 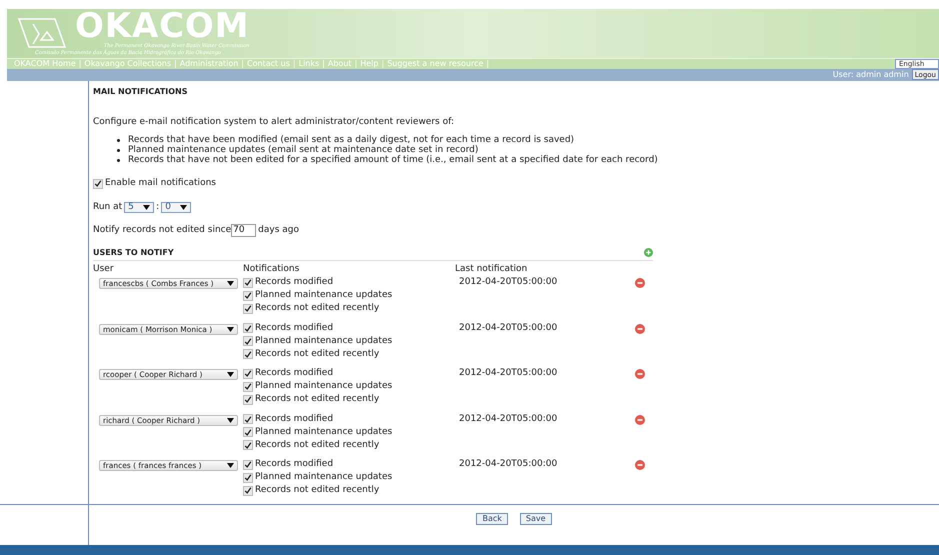 I want to click on logo-icon, so click(x=42, y=33).